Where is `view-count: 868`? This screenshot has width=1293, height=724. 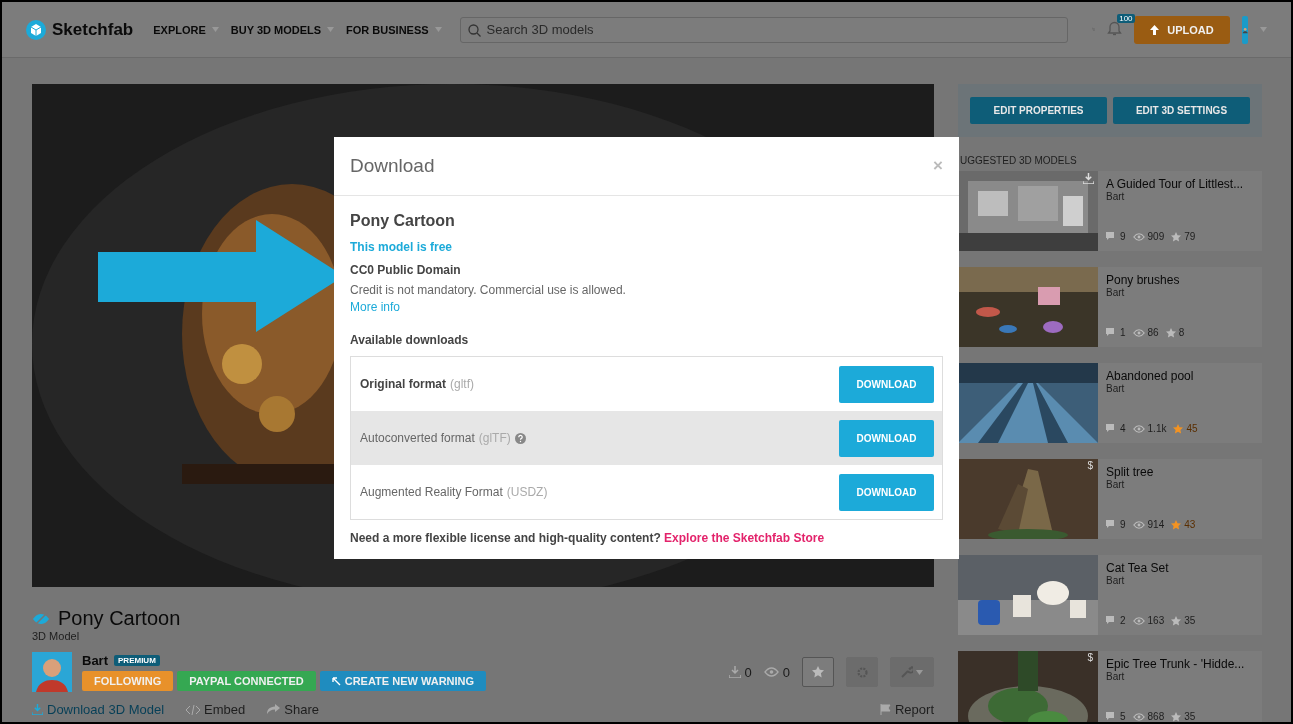
view-count: 868 is located at coordinates (1156, 716).